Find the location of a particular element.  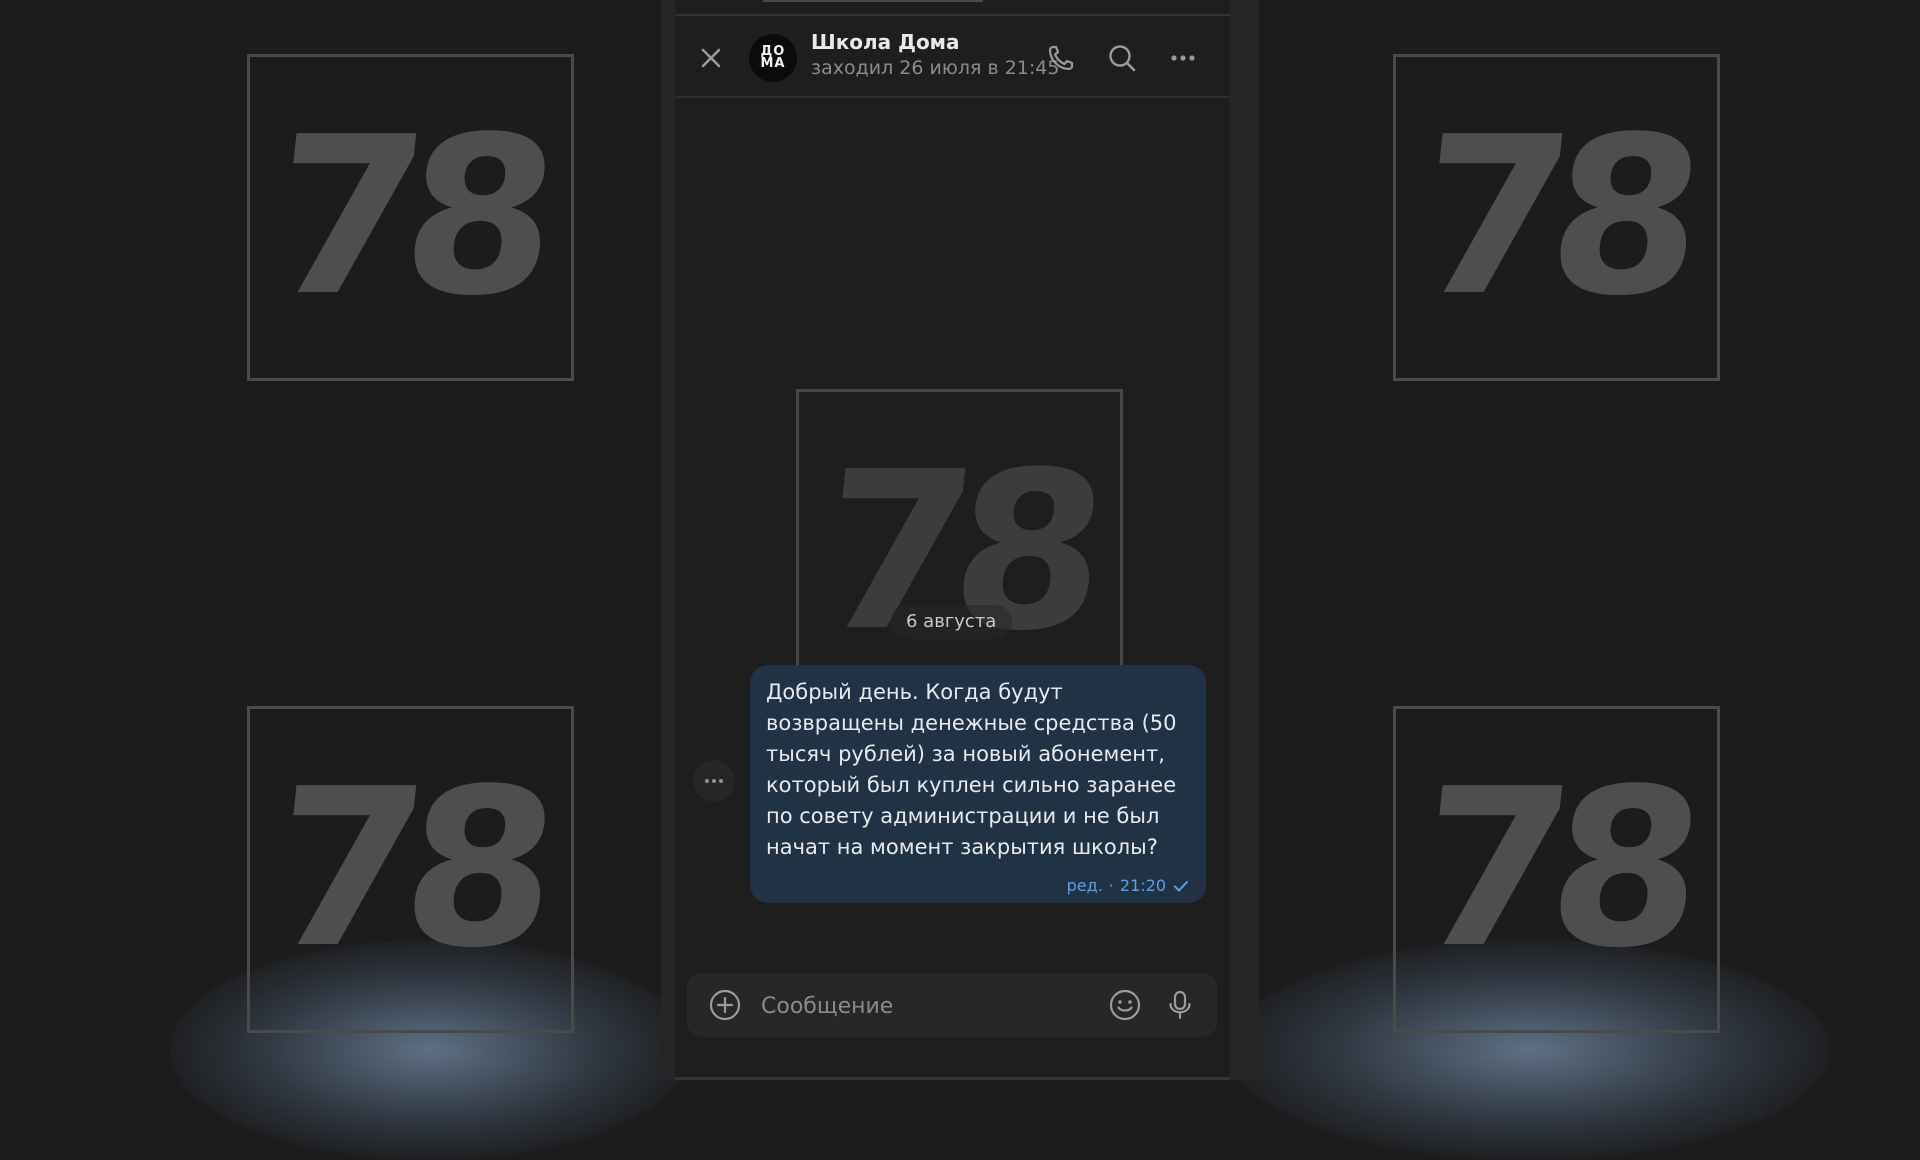

avatar: ДО МА is located at coordinates (773, 58).